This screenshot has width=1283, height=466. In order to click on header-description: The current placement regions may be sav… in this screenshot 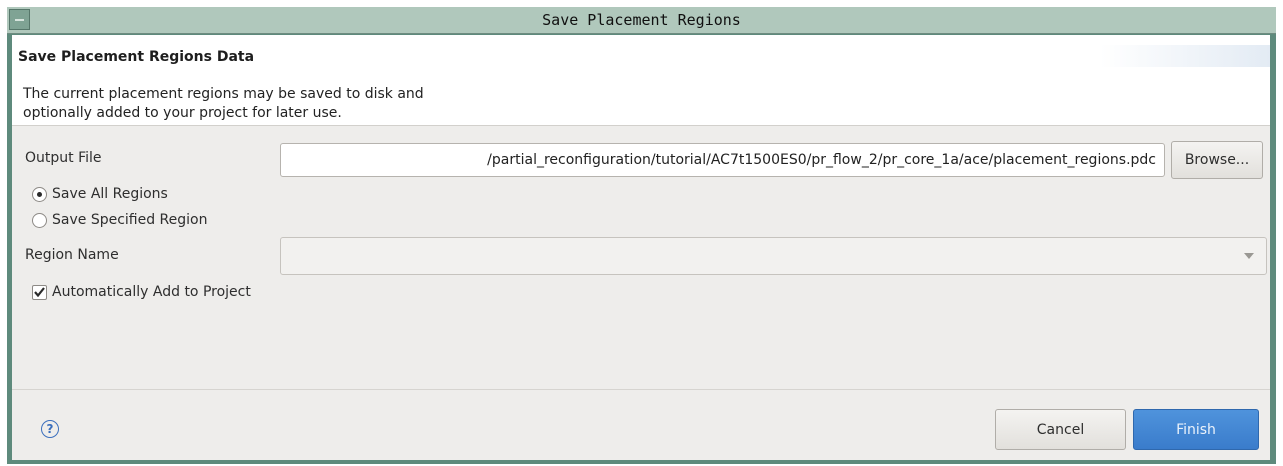, I will do `click(283, 104)`.